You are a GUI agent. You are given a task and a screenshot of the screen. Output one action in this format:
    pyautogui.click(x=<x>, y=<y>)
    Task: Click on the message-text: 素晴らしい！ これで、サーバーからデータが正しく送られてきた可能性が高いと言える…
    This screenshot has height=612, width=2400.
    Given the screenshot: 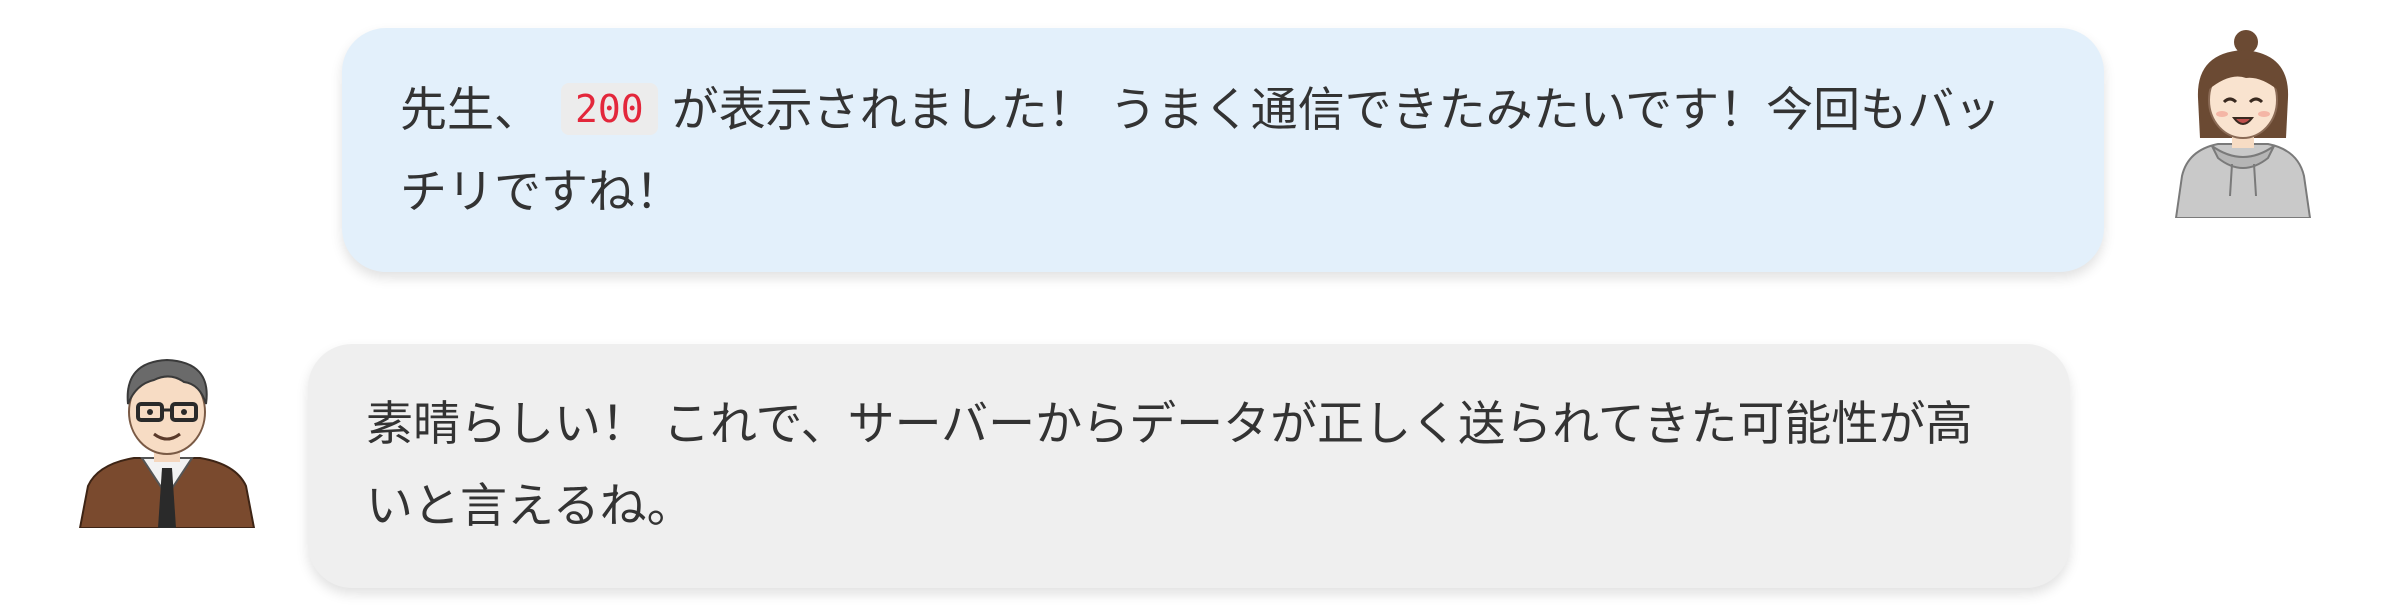 What is the action you would take?
    pyautogui.click(x=1169, y=465)
    